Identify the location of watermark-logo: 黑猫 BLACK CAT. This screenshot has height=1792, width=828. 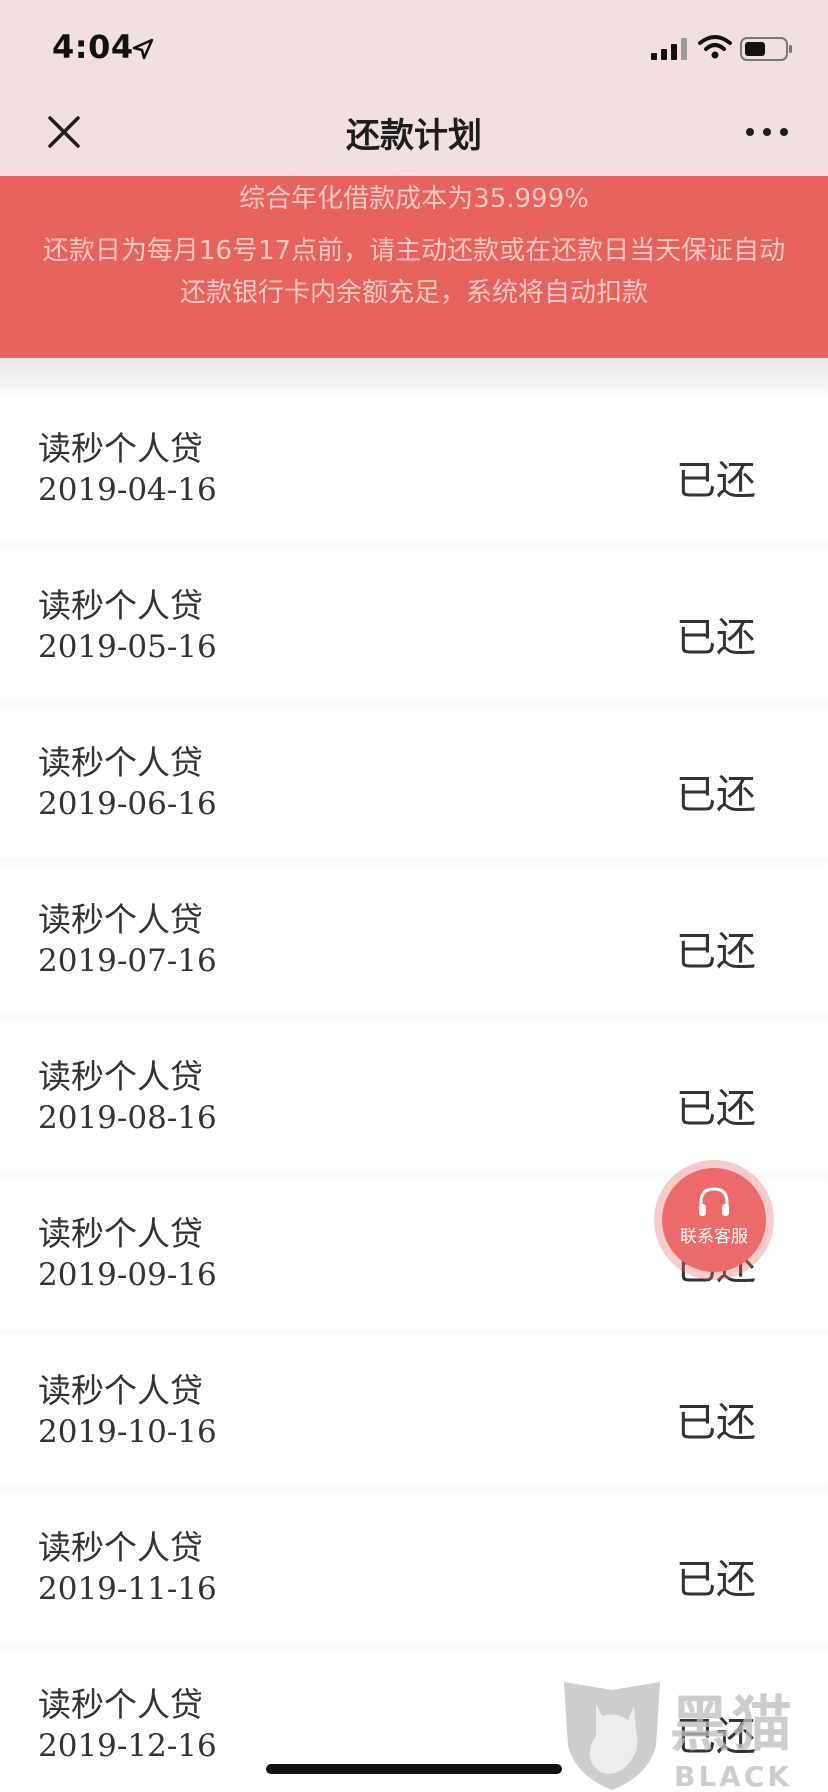
(692, 1734).